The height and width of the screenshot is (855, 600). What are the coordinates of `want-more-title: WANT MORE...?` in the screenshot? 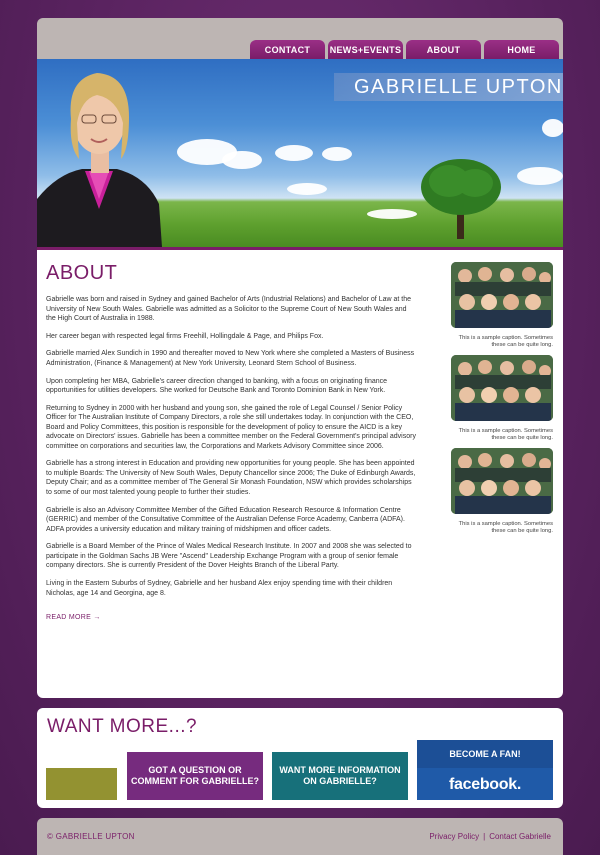 It's located at (122, 726).